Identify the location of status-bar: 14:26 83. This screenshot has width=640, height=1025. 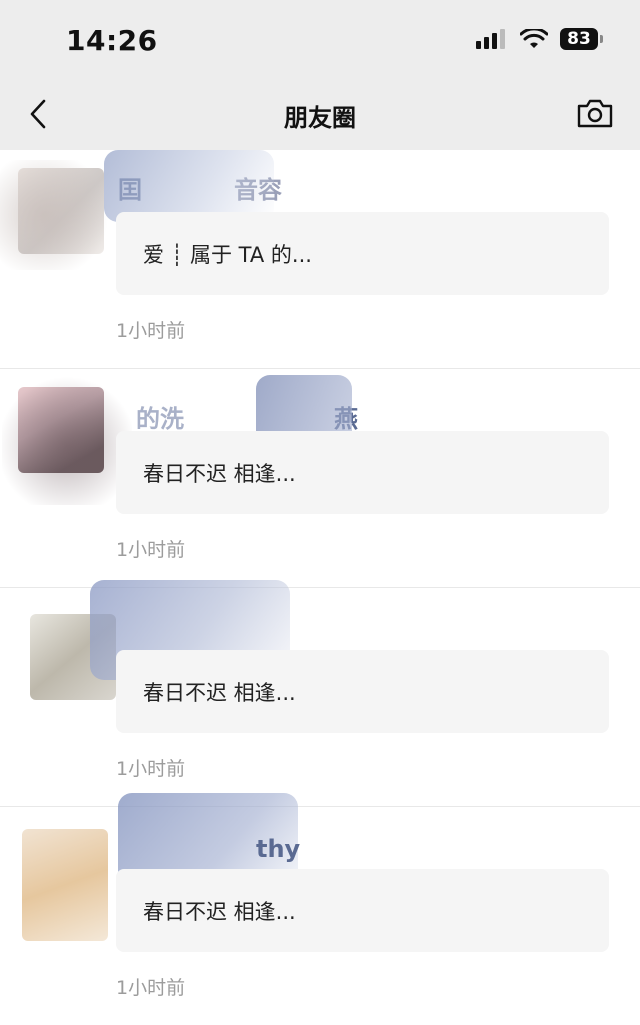
(320, 42).